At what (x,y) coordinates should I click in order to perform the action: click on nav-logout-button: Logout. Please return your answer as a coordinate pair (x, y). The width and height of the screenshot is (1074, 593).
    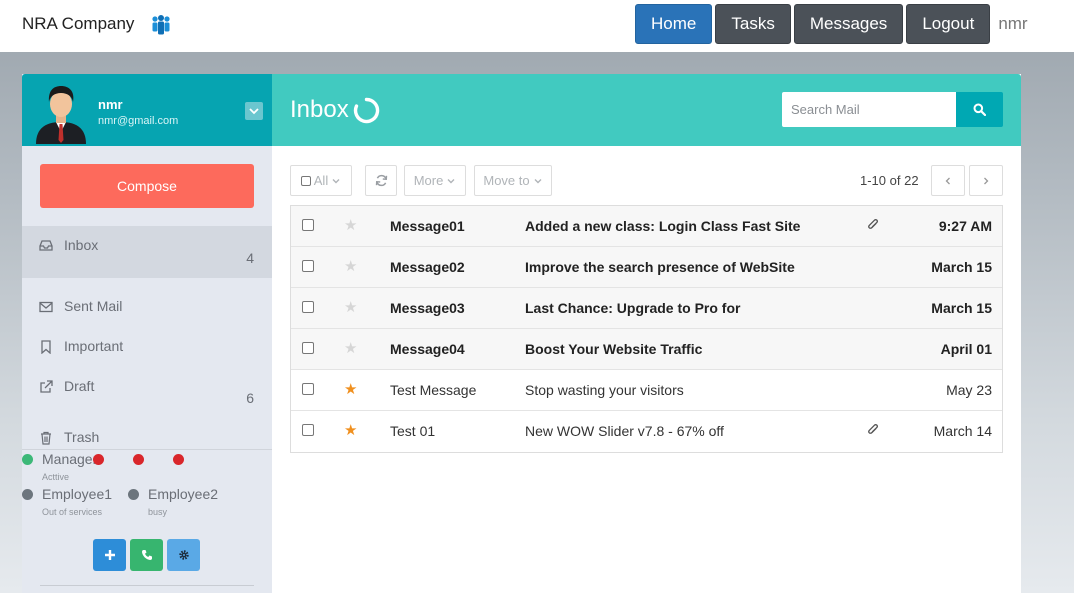
    Looking at the image, I should click on (948, 24).